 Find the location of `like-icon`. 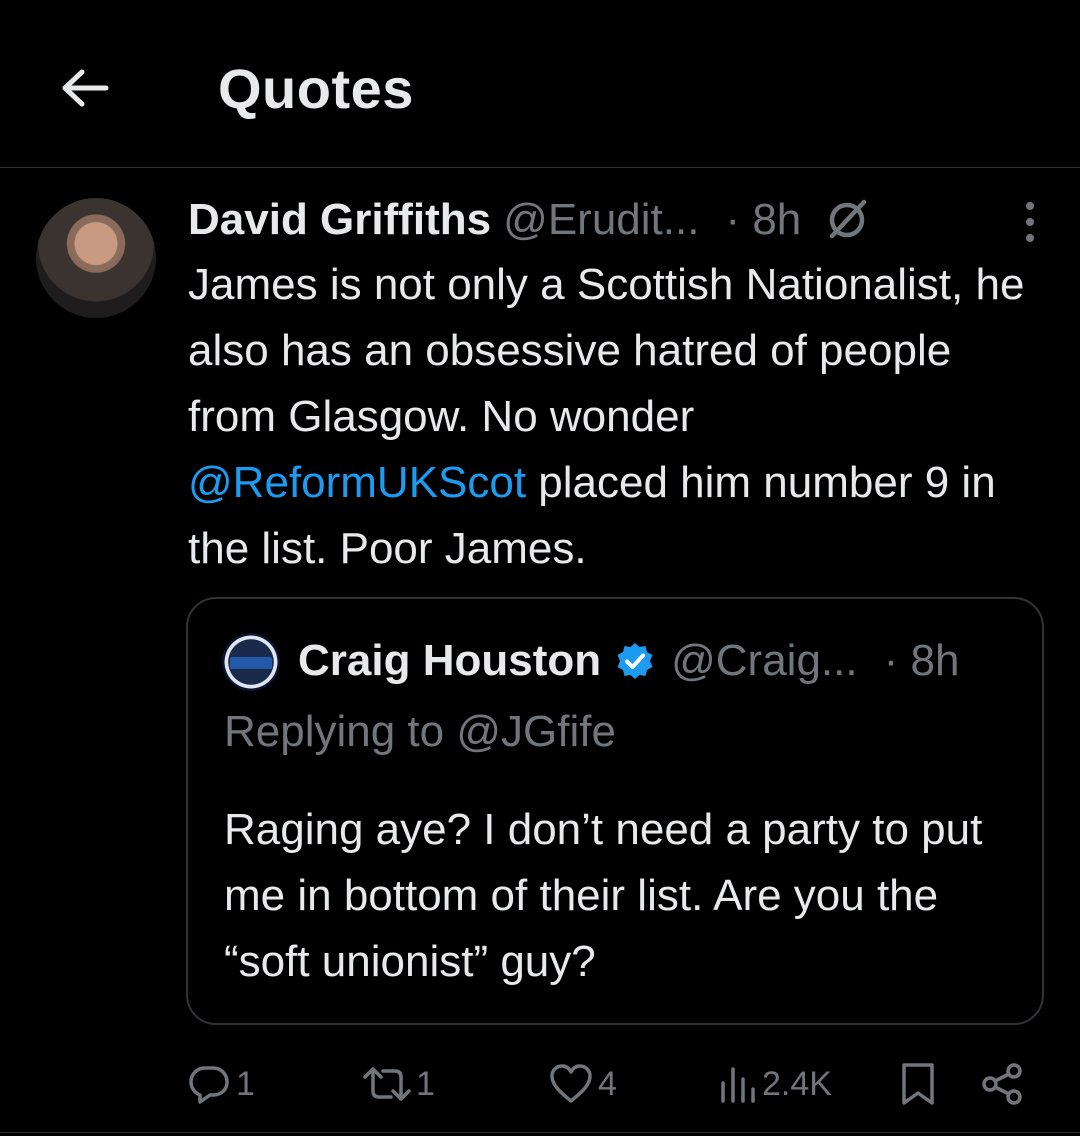

like-icon is located at coordinates (571, 1083).